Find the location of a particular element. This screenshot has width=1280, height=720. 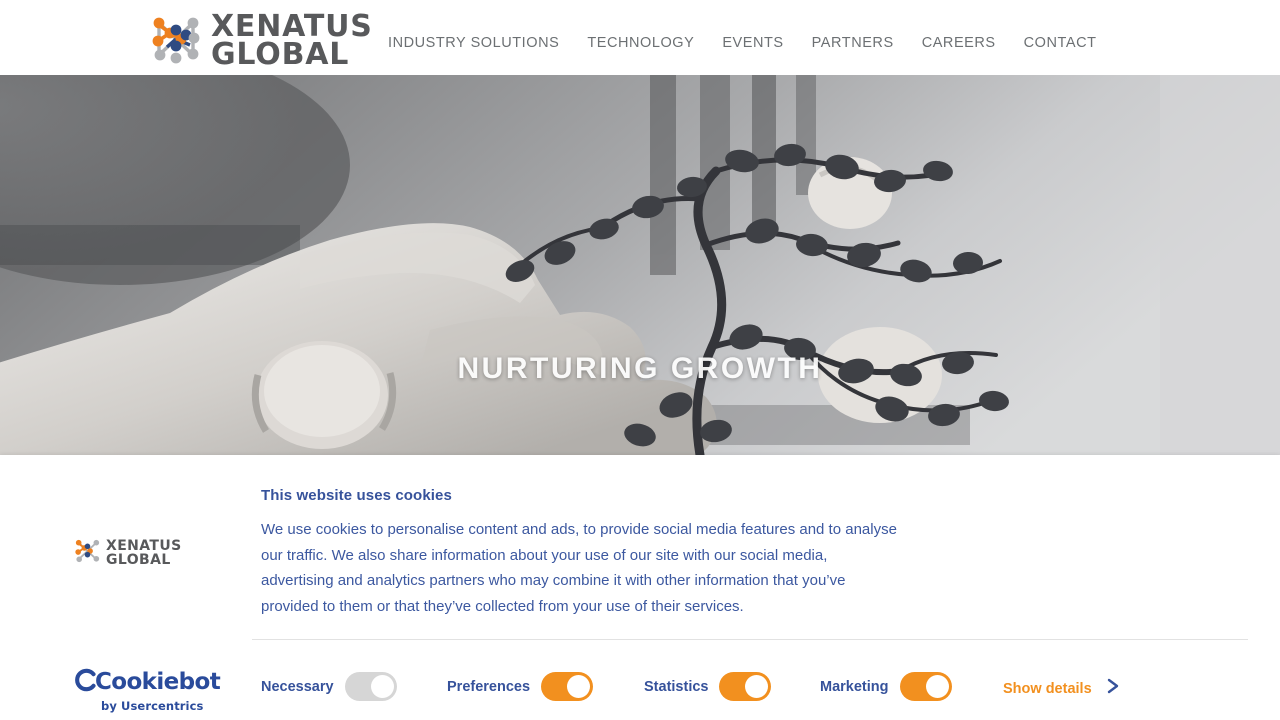

consent-toggle-necessary is located at coordinates (370, 686).